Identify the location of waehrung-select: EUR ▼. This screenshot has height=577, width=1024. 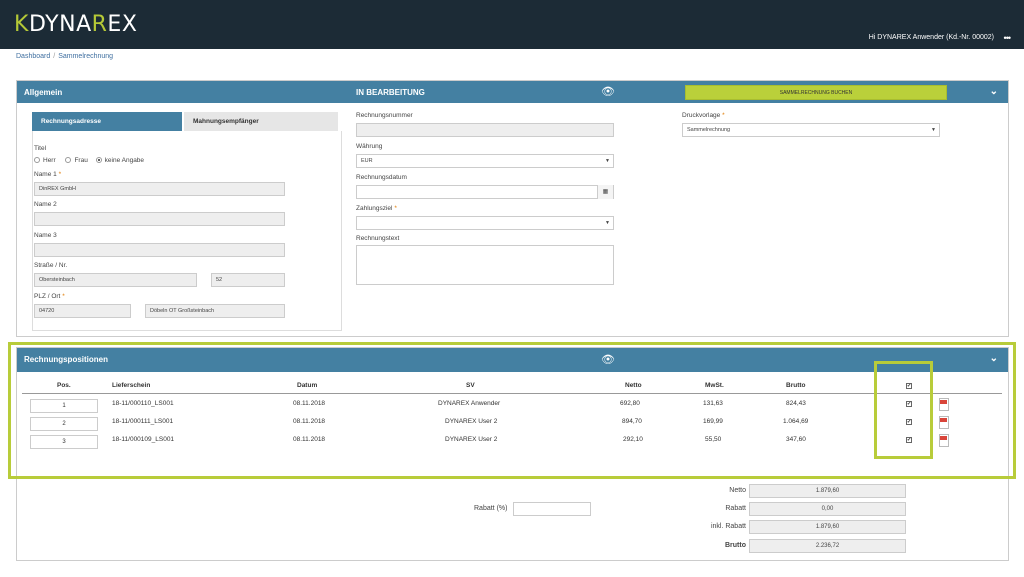
(485, 161).